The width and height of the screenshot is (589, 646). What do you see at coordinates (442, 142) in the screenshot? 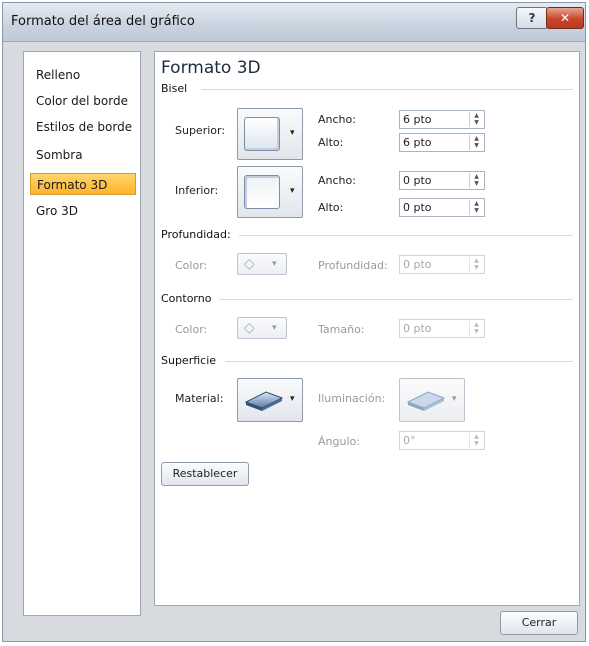
I see `bevel-top-height-stepper: 6 pto ▲ ▼` at bounding box center [442, 142].